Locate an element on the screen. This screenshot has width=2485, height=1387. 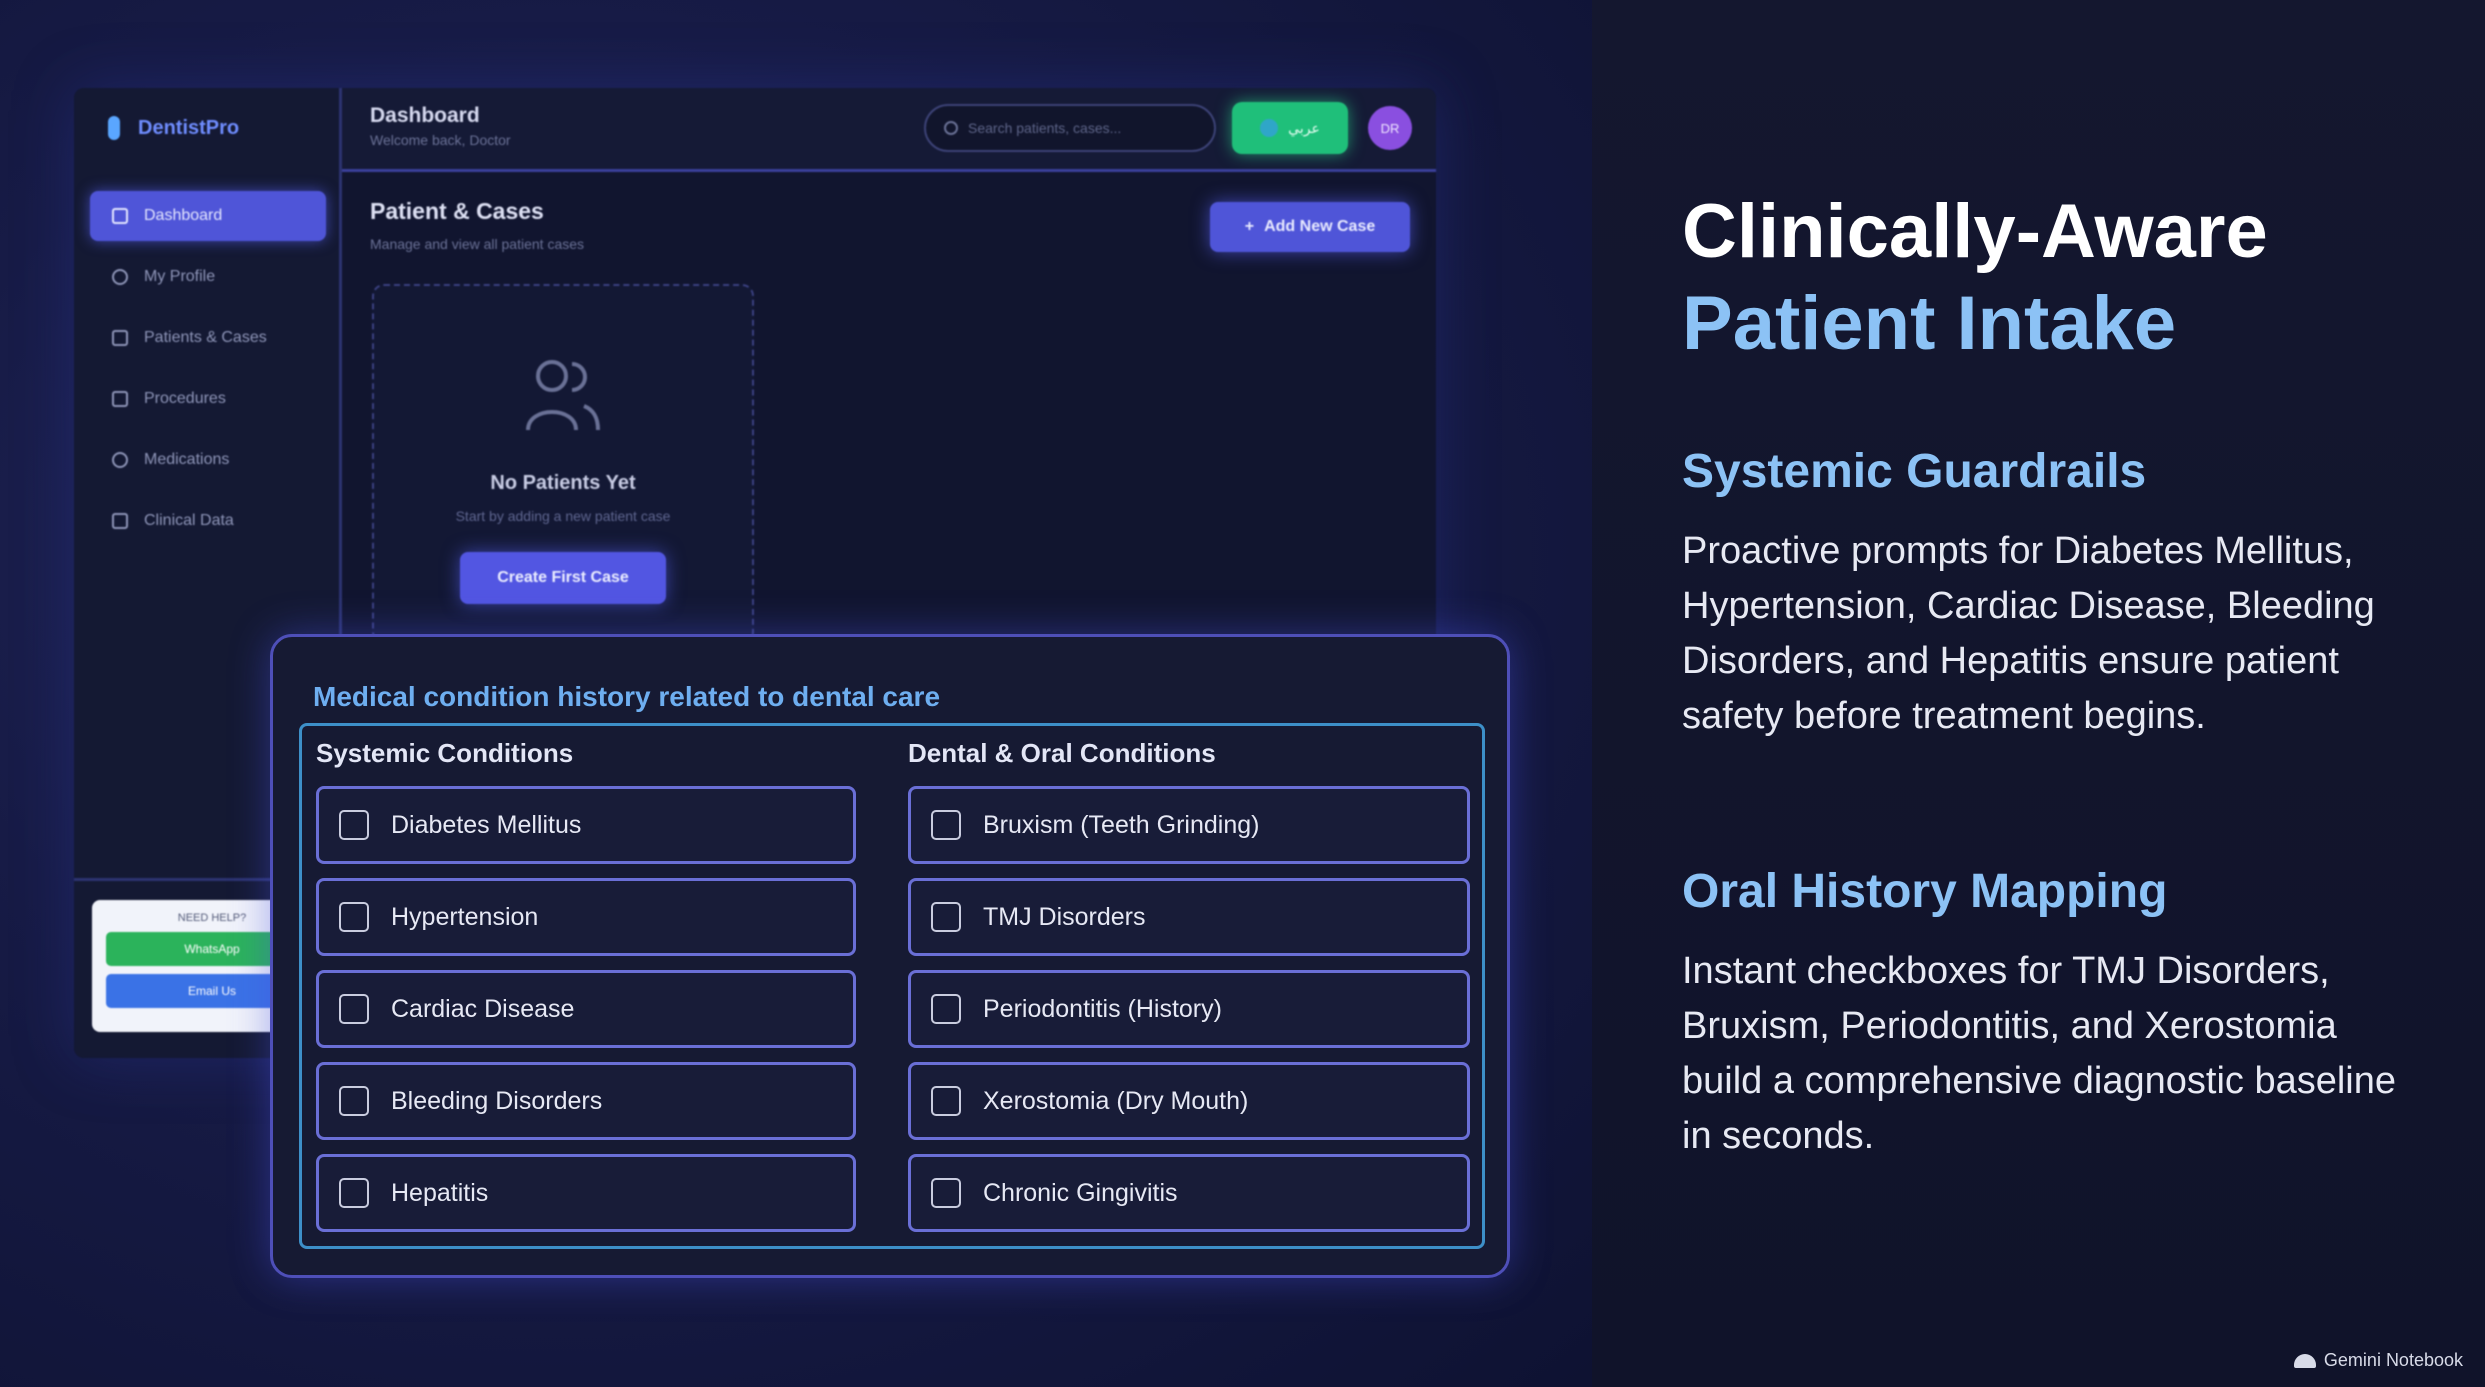
sidebar-item-label: Medications is located at coordinates (187, 459).